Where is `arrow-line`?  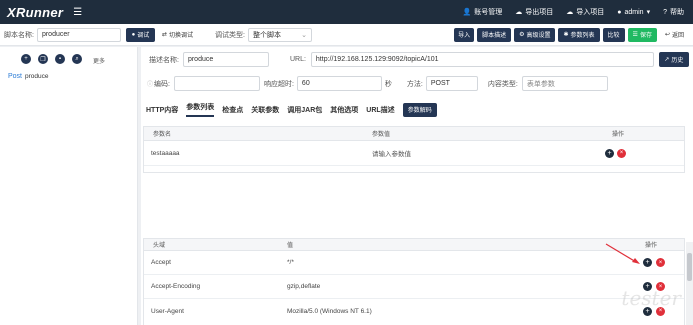 arrow-line is located at coordinates (621, 253).